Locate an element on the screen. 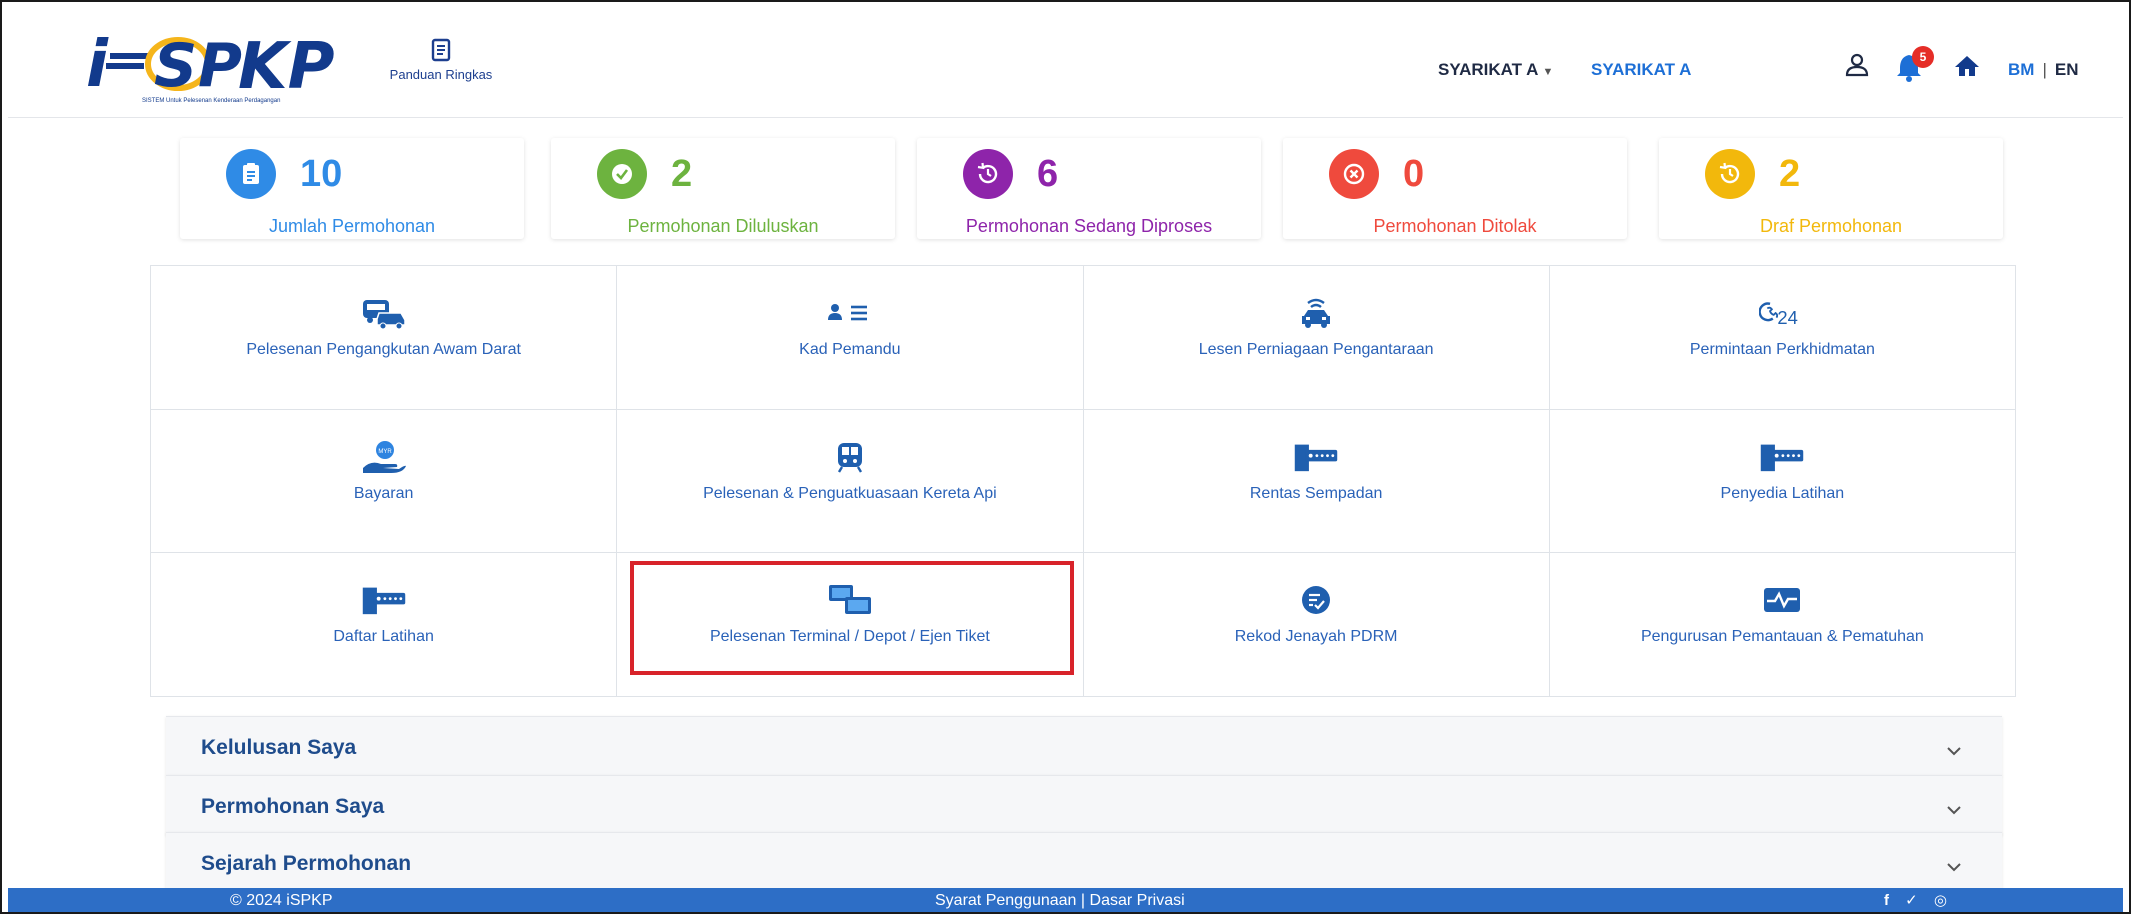  stat-value: 10 is located at coordinates (321, 174).